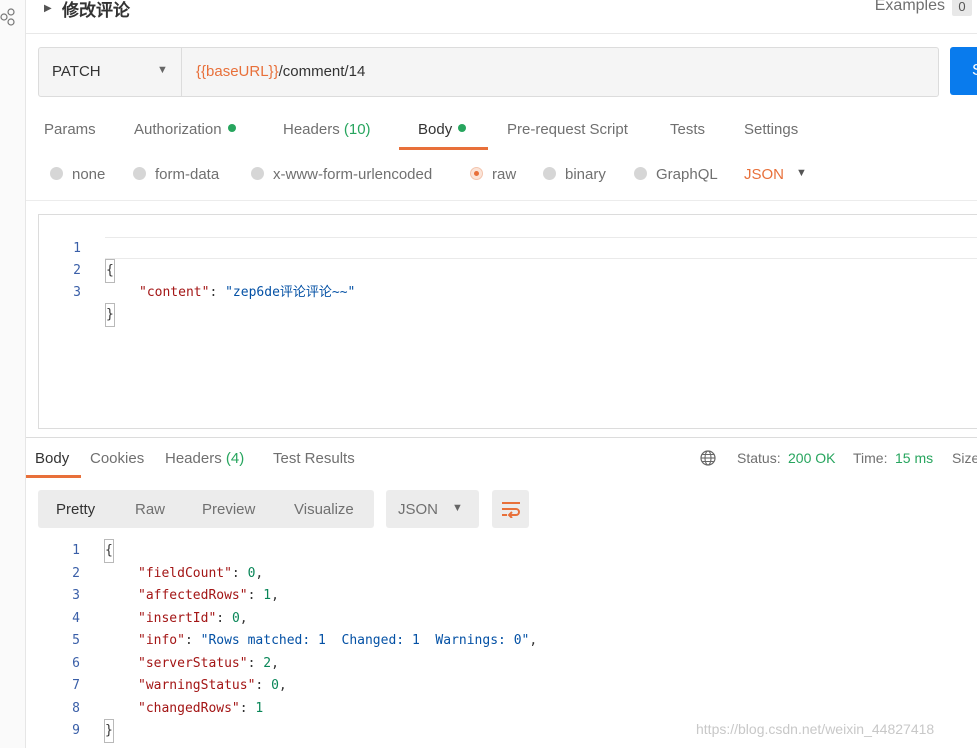 Image resolution: width=977 pixels, height=748 pixels. I want to click on examples-link: Examples, so click(910, 7).